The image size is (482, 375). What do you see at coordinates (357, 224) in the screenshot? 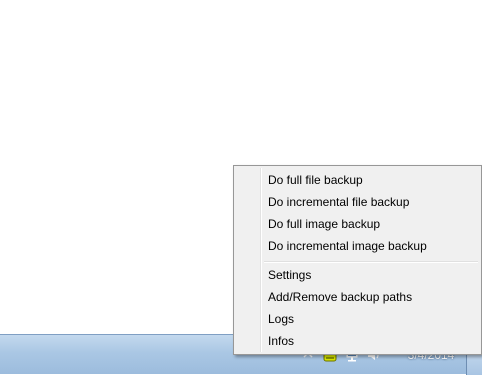
I see `menu-item-full-image-backup: Do full image backup` at bounding box center [357, 224].